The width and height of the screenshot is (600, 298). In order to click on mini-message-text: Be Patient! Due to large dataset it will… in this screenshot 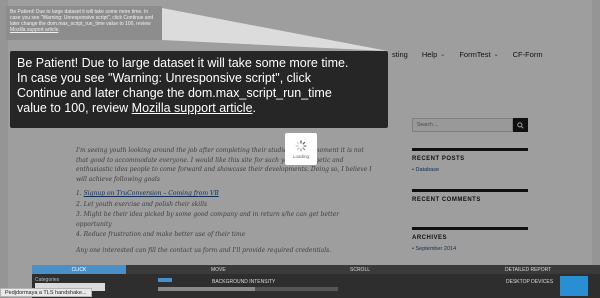, I will do `click(82, 18)`.